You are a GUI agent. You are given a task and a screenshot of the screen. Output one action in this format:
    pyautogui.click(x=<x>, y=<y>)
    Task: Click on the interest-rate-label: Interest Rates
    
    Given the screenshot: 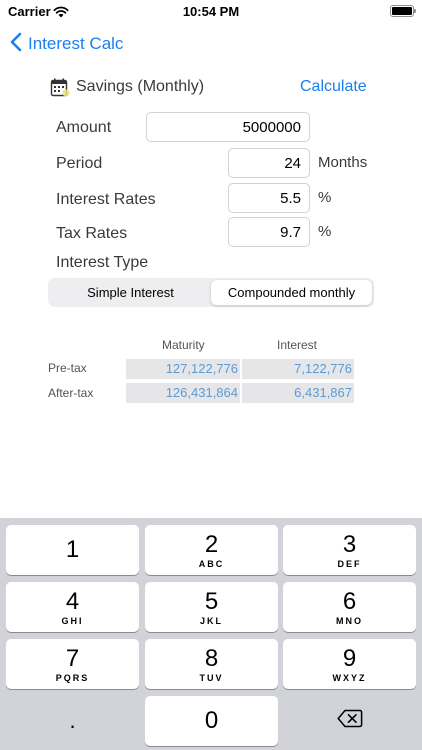 What is the action you would take?
    pyautogui.click(x=106, y=199)
    